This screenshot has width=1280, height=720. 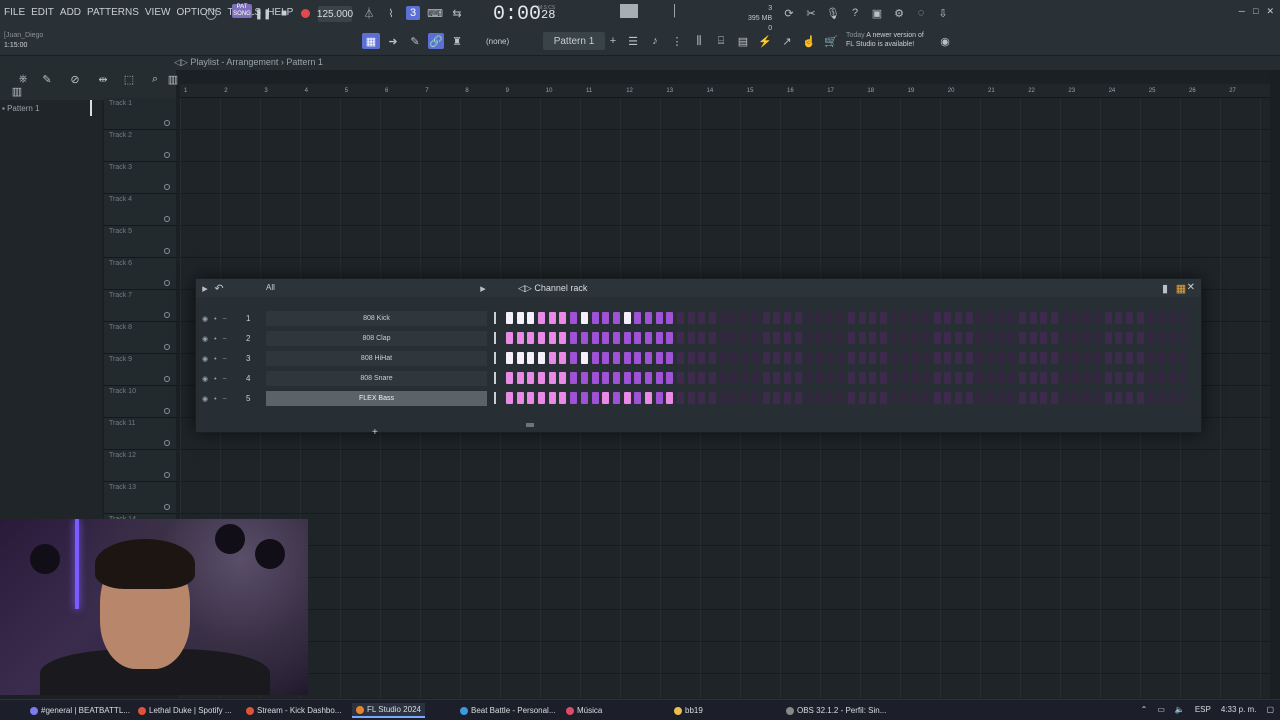 I want to click on cut-icon: ✂, so click(x=811, y=13).